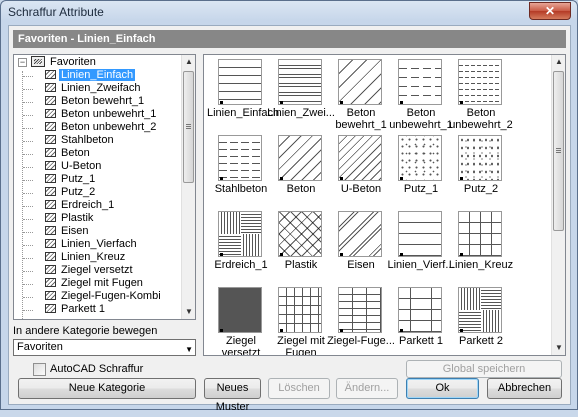  I want to click on tree-item-label: Ziegel mit Fugen, so click(102, 283).